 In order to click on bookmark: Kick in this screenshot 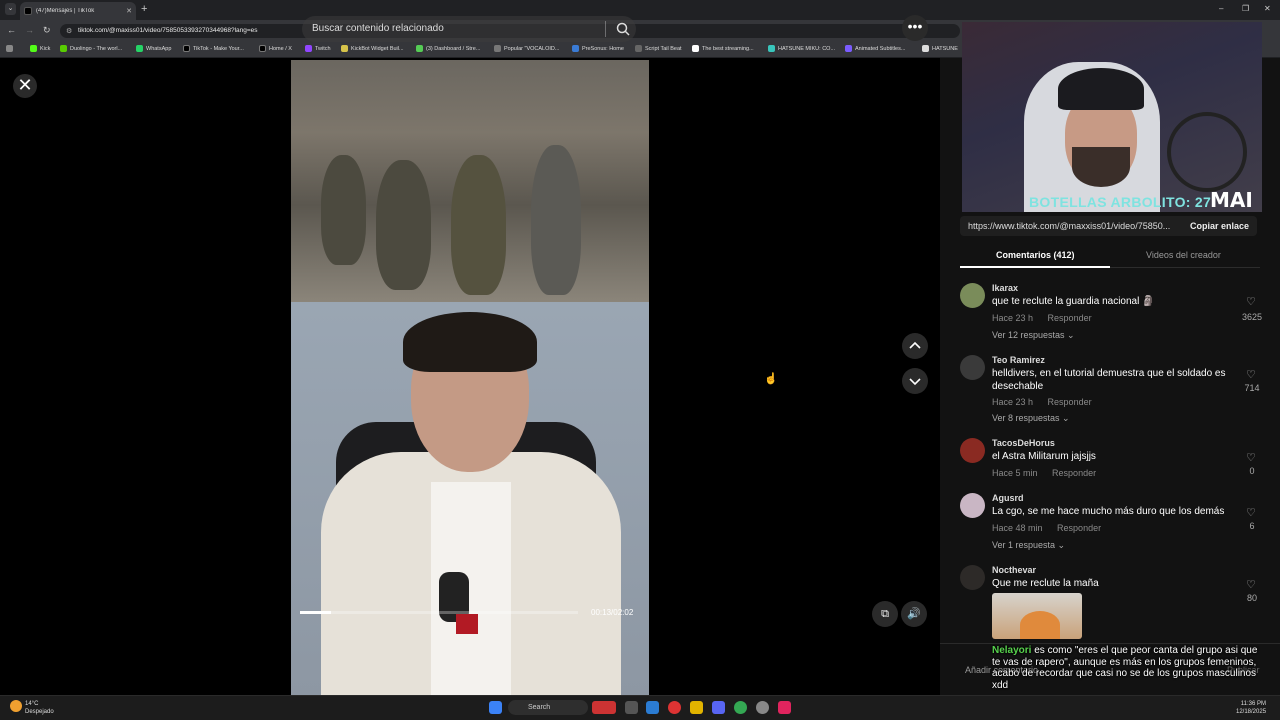, I will do `click(40, 48)`.